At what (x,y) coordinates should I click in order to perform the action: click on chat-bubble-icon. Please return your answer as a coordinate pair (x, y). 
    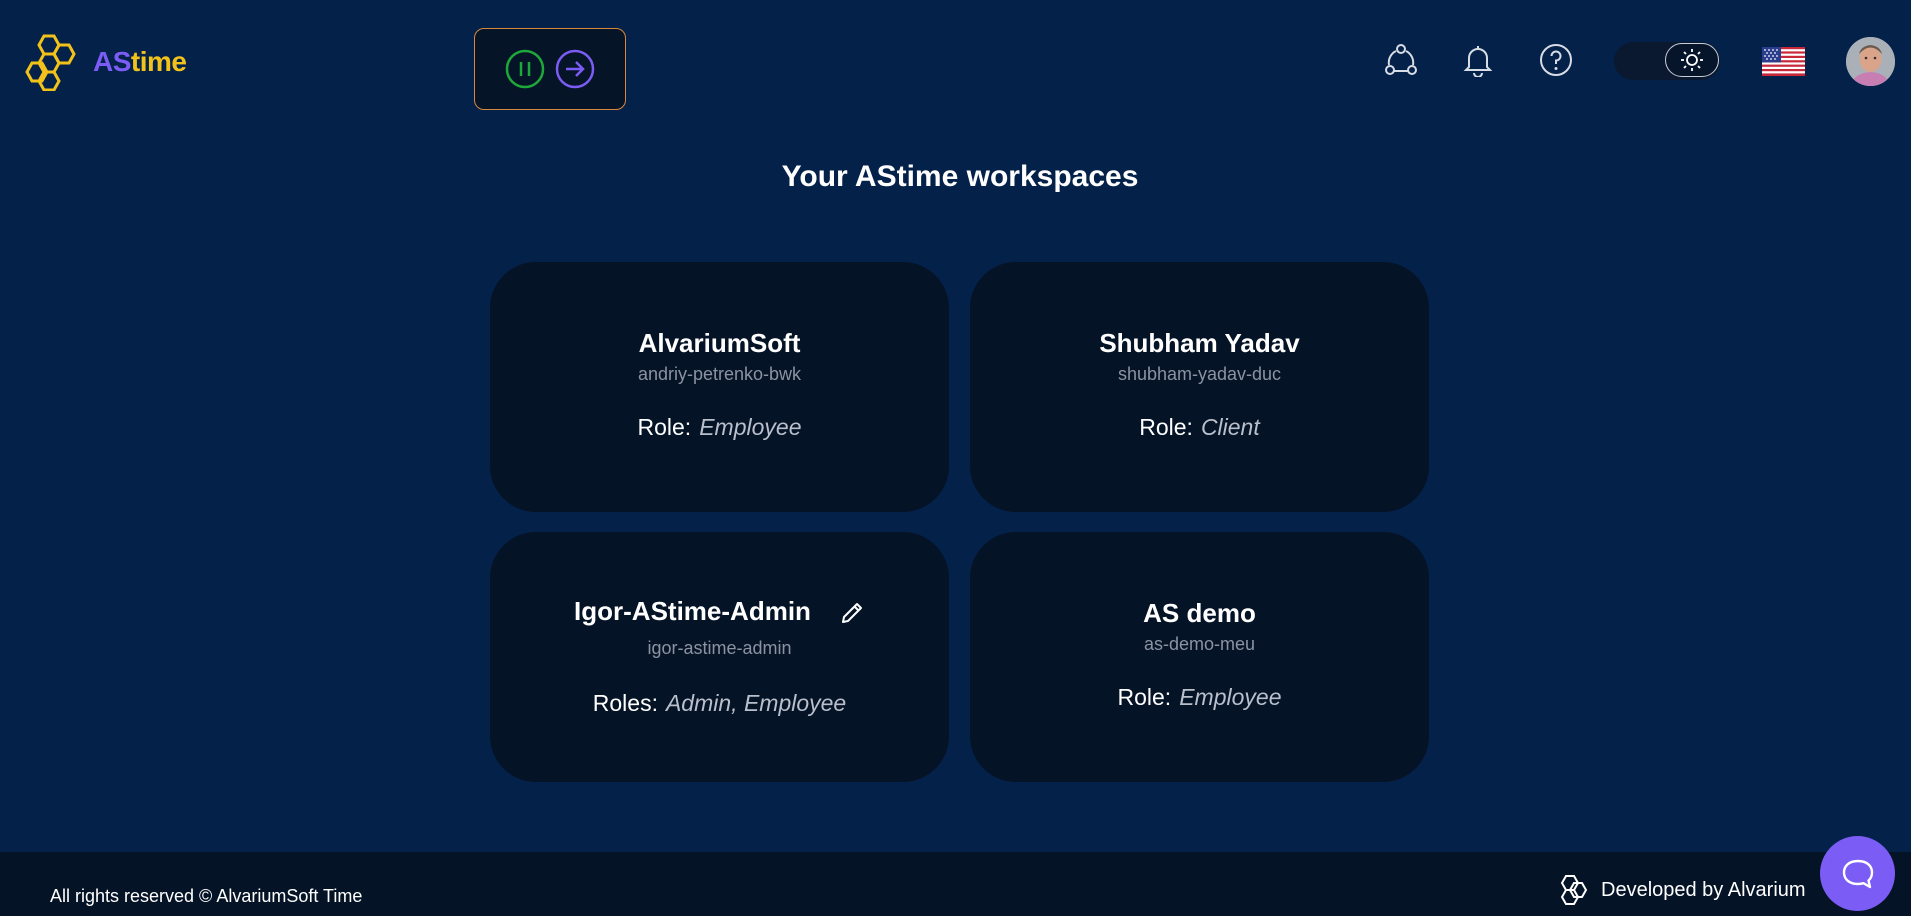
    Looking at the image, I should click on (1857, 873).